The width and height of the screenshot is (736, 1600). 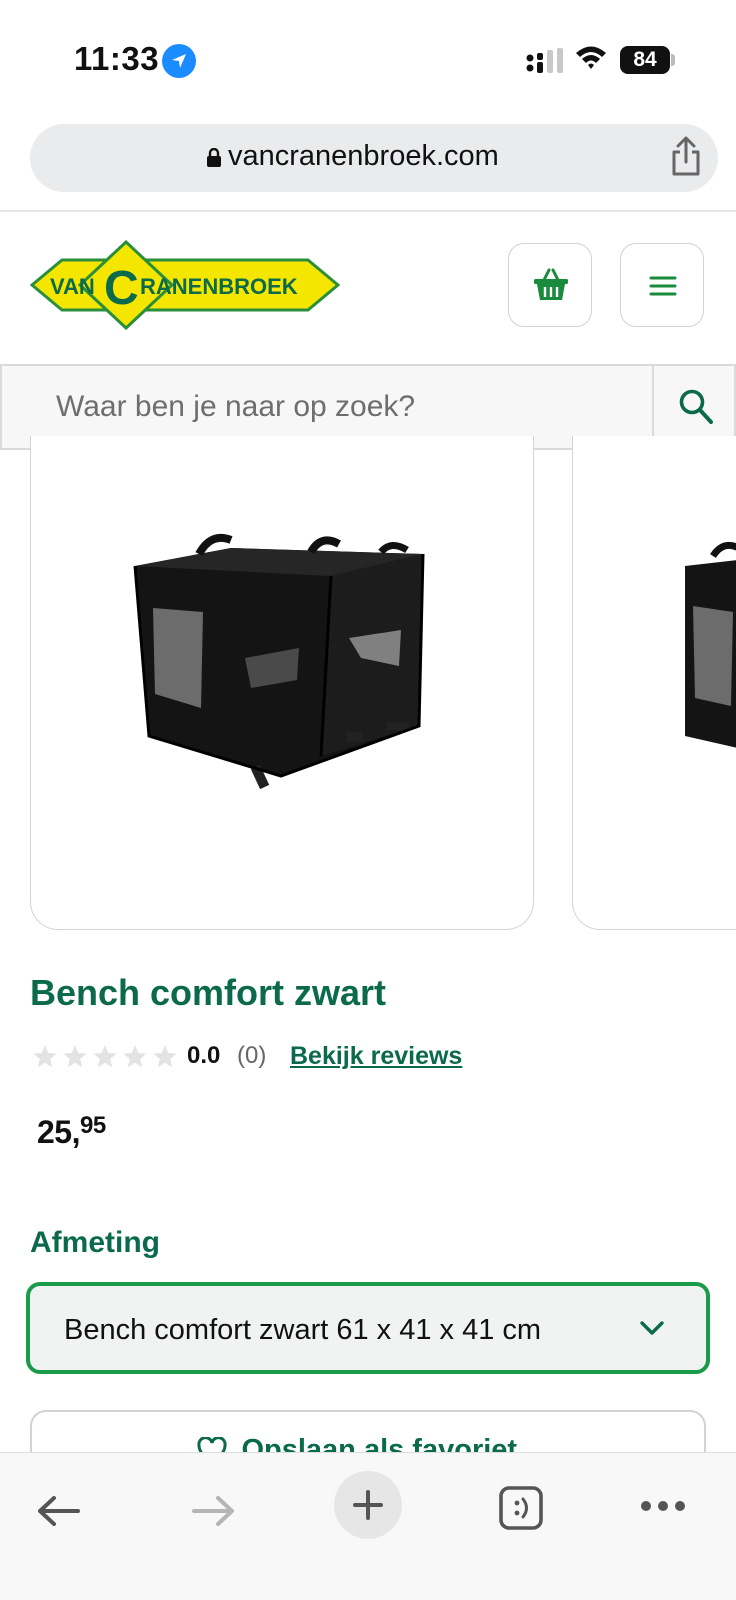 I want to click on battery-level: 84, so click(x=645, y=60).